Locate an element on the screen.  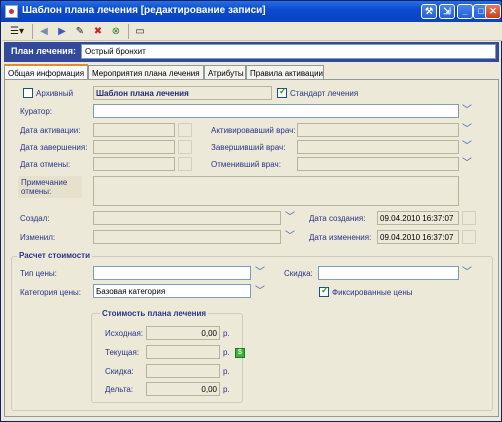
current-cost-value is located at coordinates (183, 348).